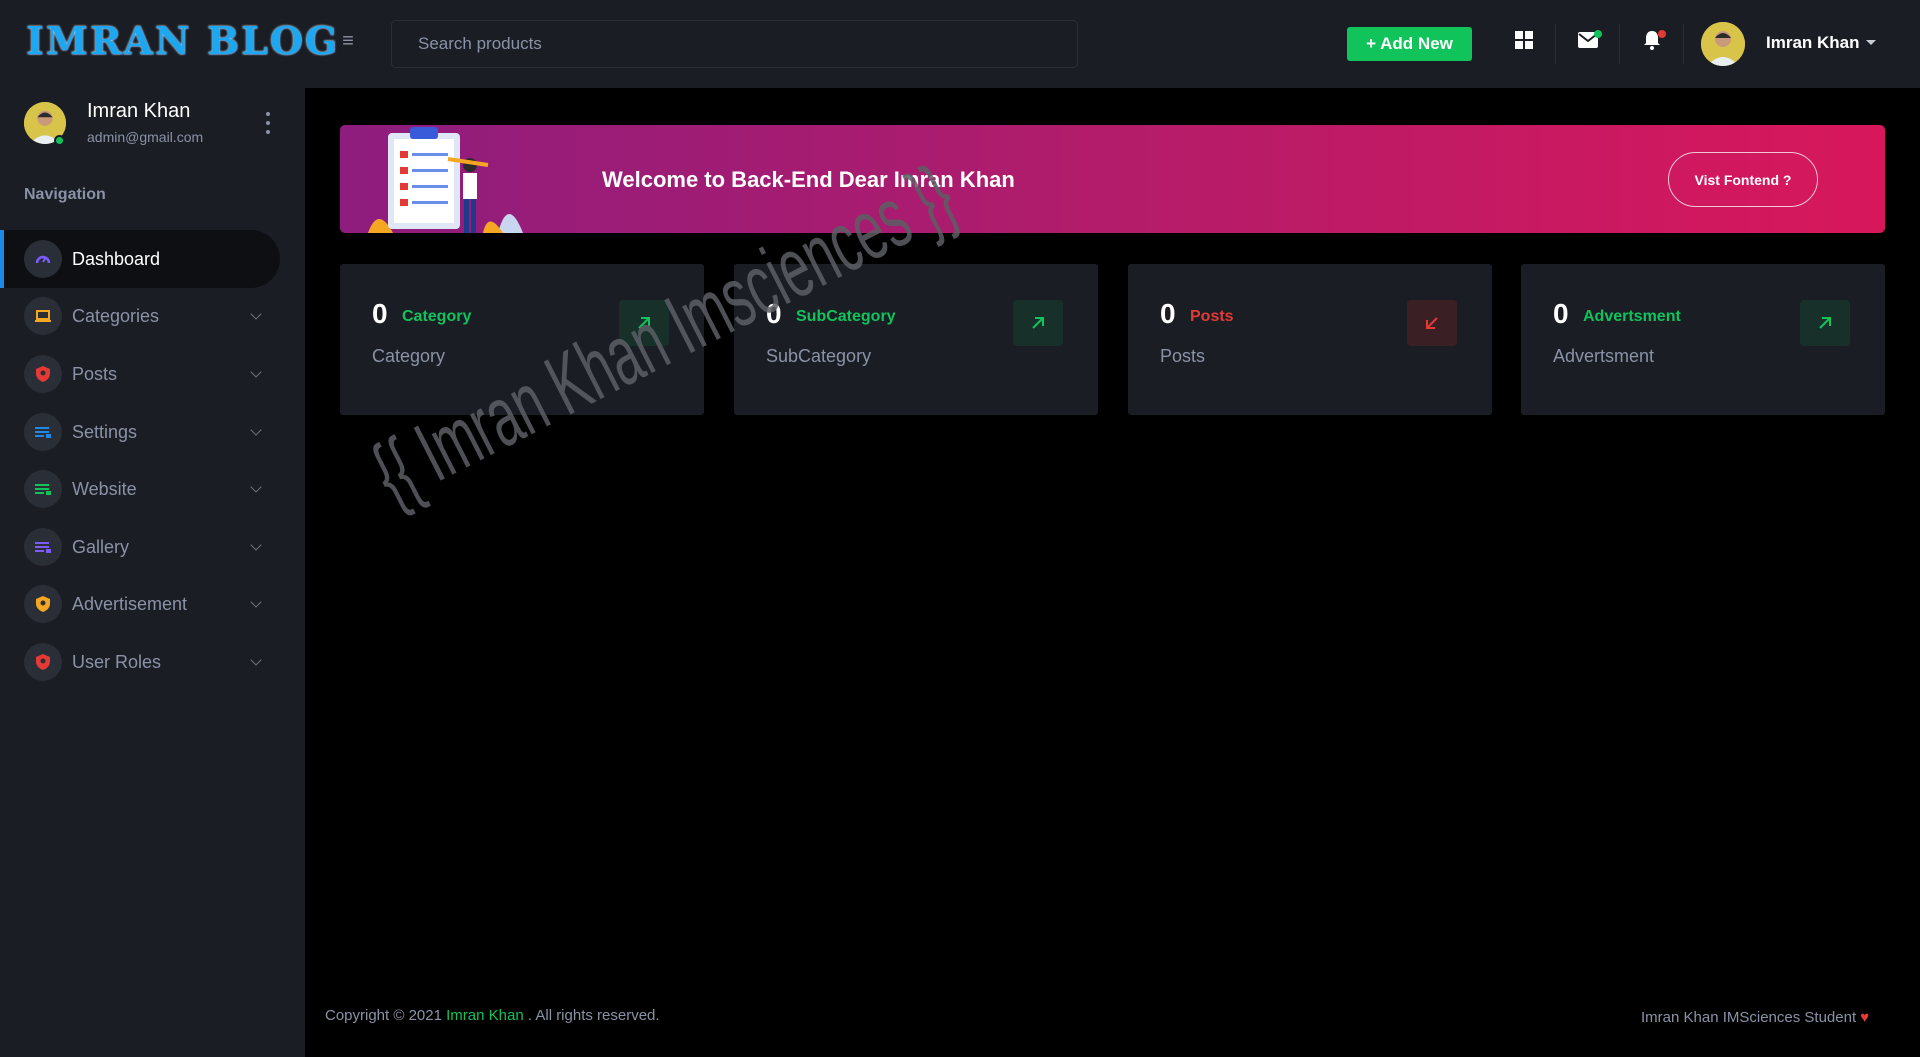 This screenshot has height=1057, width=1920. What do you see at coordinates (145, 137) in the screenshot?
I see `sidebar-user-email: admin@gmail.com` at bounding box center [145, 137].